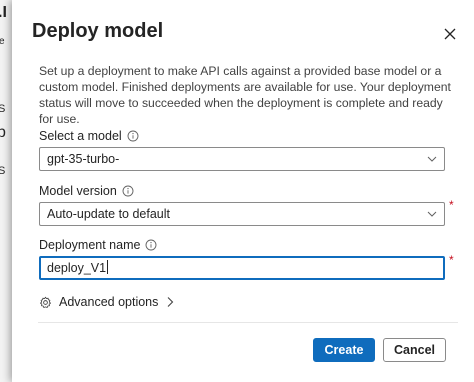  Describe the element at coordinates (414, 350) in the screenshot. I see `cancel-button: Cancel` at that location.